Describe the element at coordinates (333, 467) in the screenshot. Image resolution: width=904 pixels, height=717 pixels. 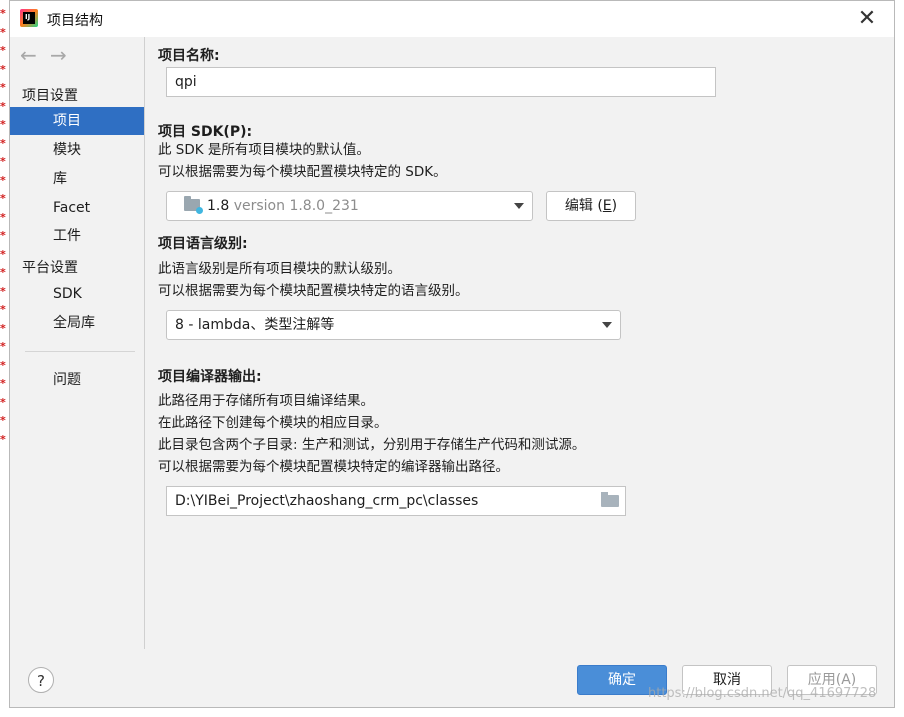
I see `compiler-output-desc-4: 可以根据需要为每个模块配置模块特定的编译器输出路径。` at that location.